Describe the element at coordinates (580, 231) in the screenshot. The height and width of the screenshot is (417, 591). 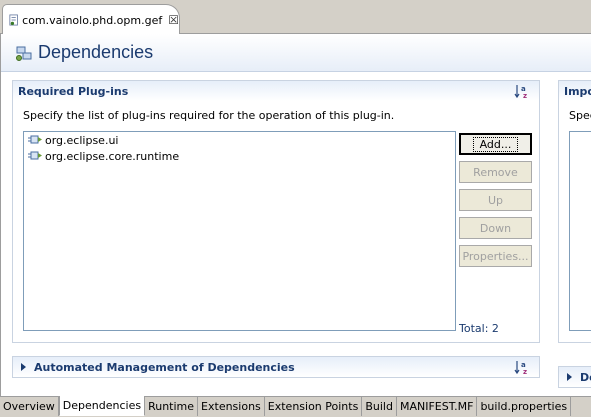
I see `imported-packages-list` at that location.